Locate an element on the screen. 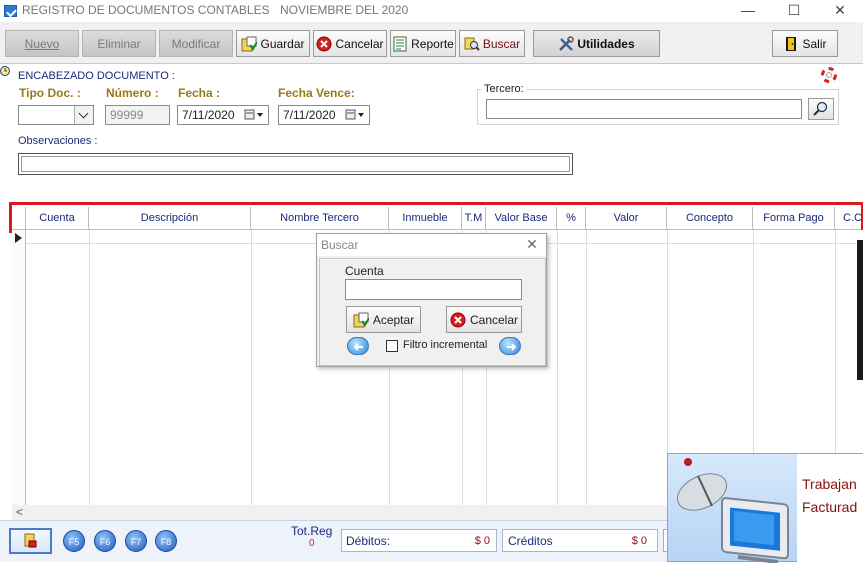  dialog-cancelar-button: Cancelar is located at coordinates (484, 319).